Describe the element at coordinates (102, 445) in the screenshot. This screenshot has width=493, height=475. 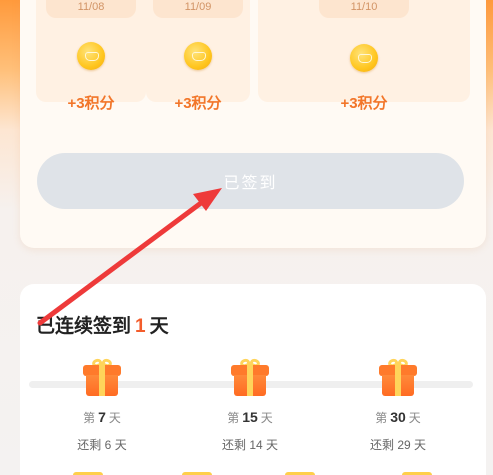
I see `reward-remaining-label: 还剩 6 天` at that location.